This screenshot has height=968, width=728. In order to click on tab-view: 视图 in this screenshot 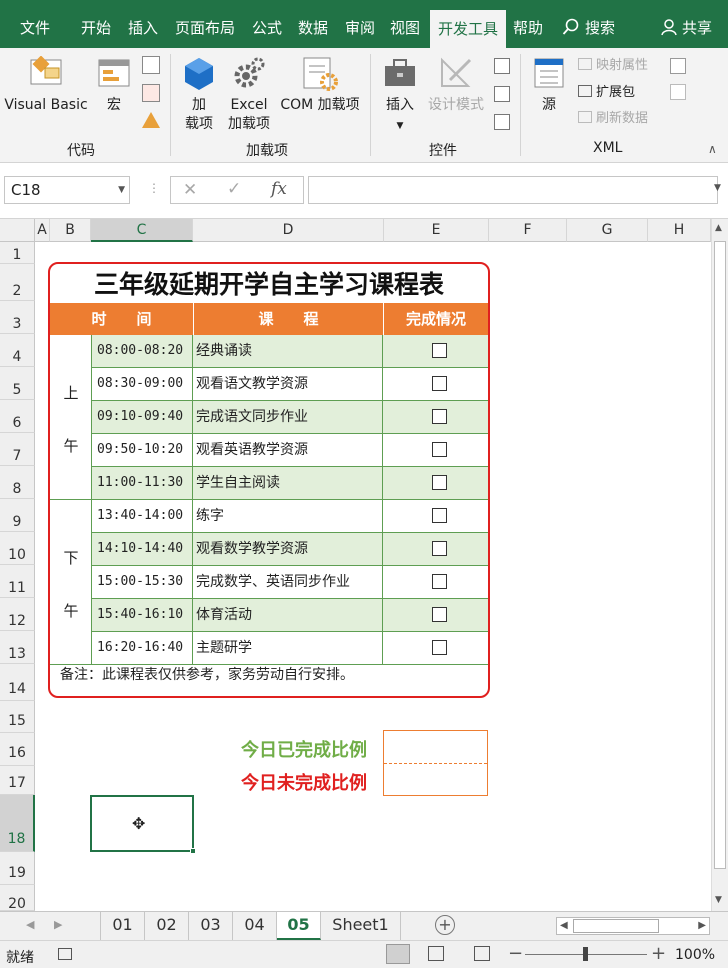, I will do `click(405, 24)`.